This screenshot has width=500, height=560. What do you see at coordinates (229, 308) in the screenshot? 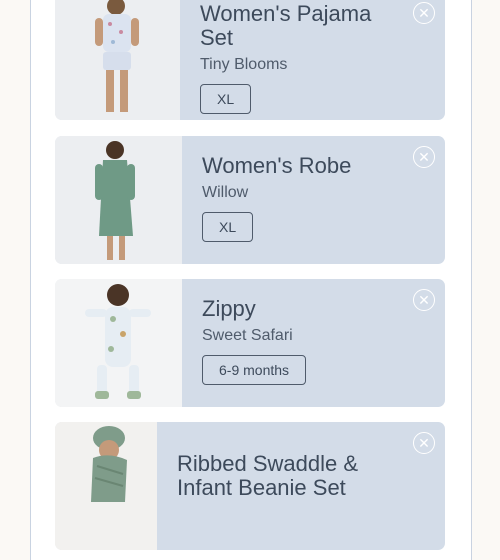
I see `item-title: Zippy` at bounding box center [229, 308].